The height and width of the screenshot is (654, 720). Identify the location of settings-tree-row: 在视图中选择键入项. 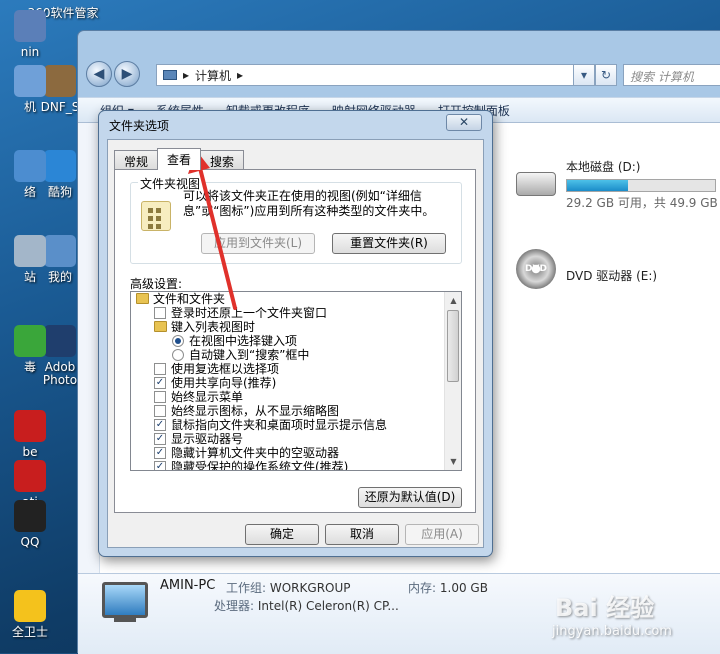
(288, 341).